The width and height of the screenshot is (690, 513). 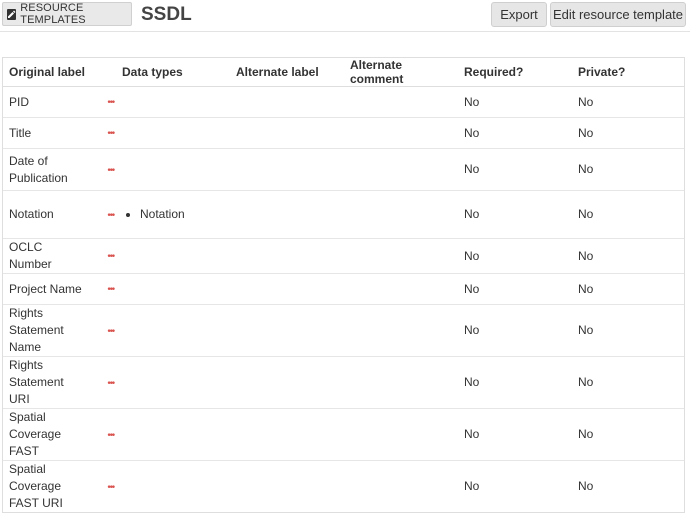 I want to click on col-private: Private?, so click(x=628, y=72).